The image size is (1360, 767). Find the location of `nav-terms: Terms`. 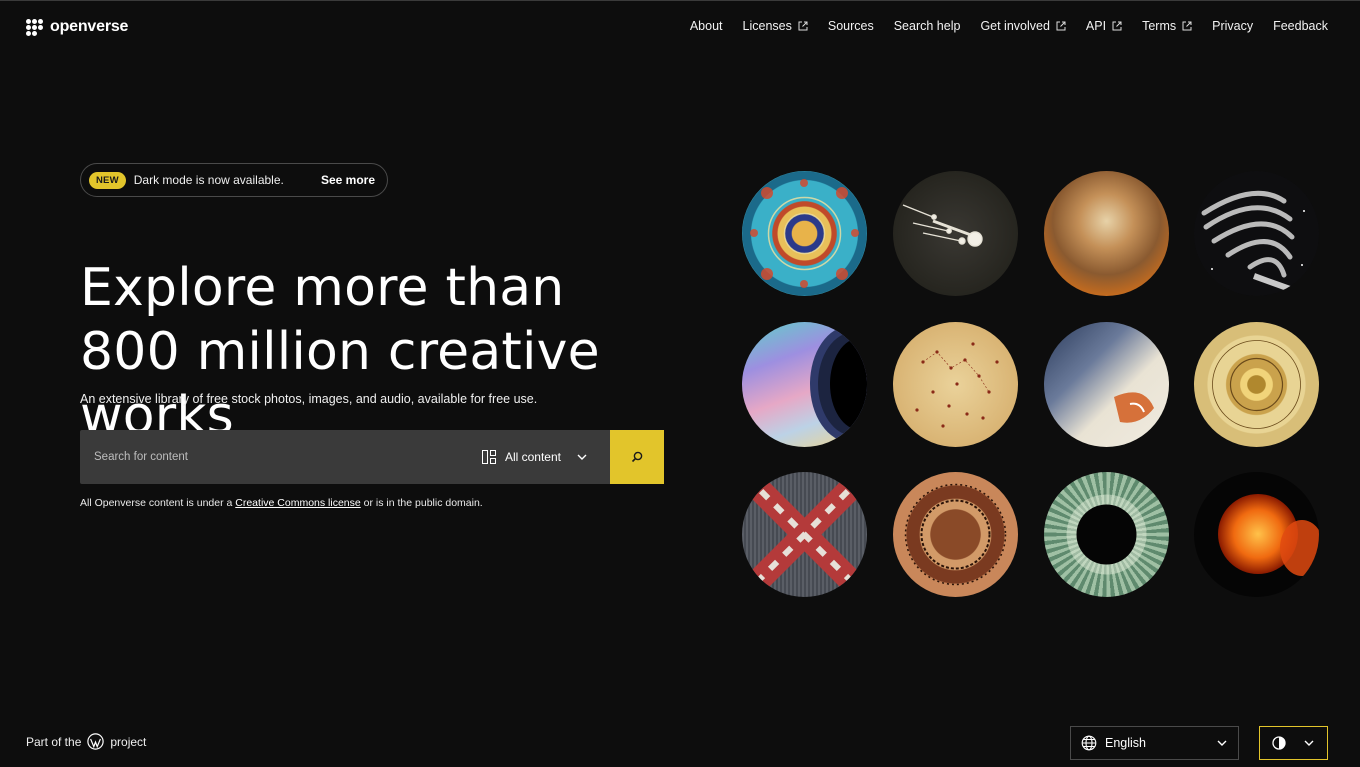

nav-terms: Terms is located at coordinates (1167, 26).